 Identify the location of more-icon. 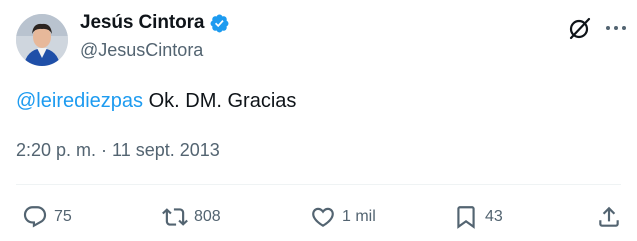
(616, 28).